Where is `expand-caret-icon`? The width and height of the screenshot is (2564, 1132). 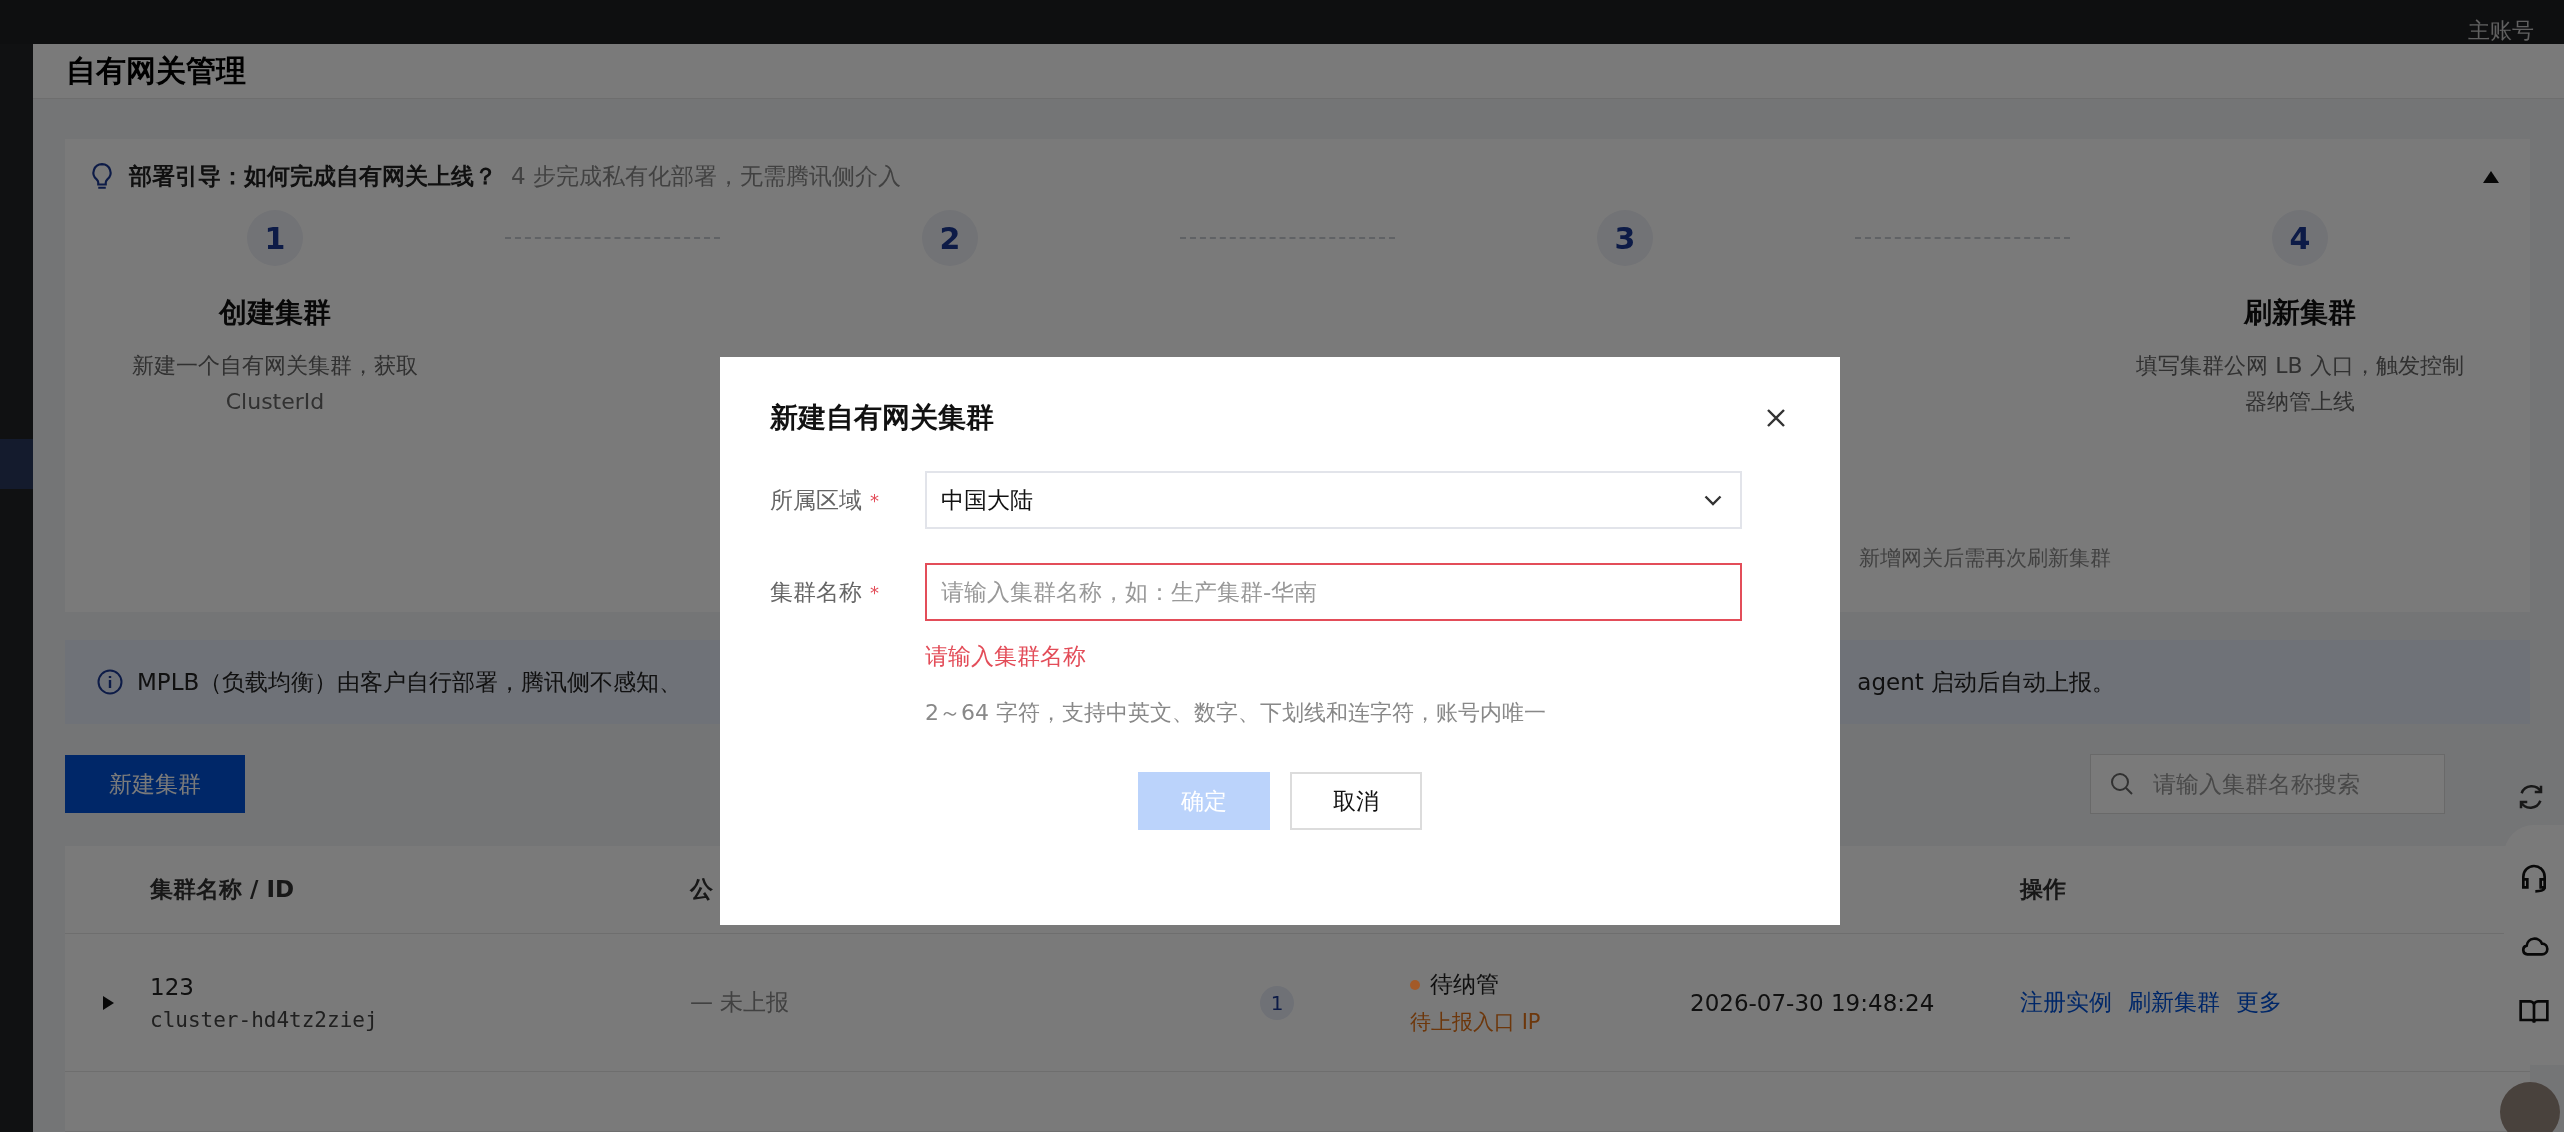
expand-caret-icon is located at coordinates (107, 1002).